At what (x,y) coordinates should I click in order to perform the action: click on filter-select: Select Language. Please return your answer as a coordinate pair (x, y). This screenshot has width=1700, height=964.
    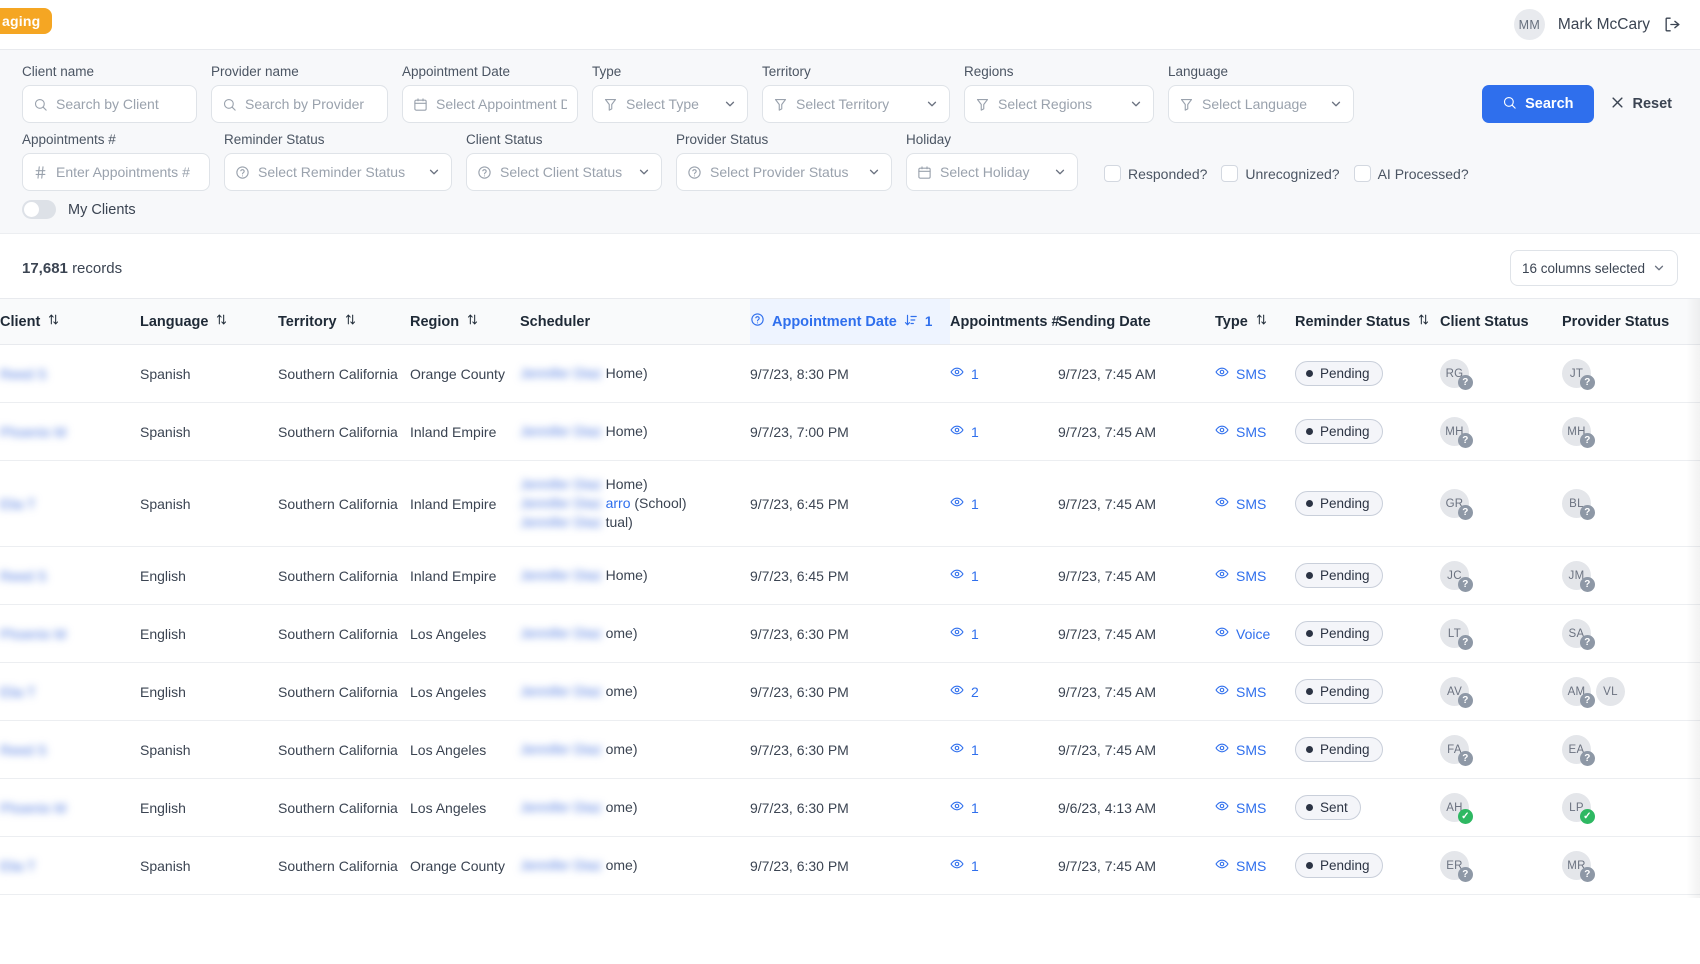
    Looking at the image, I should click on (1261, 104).